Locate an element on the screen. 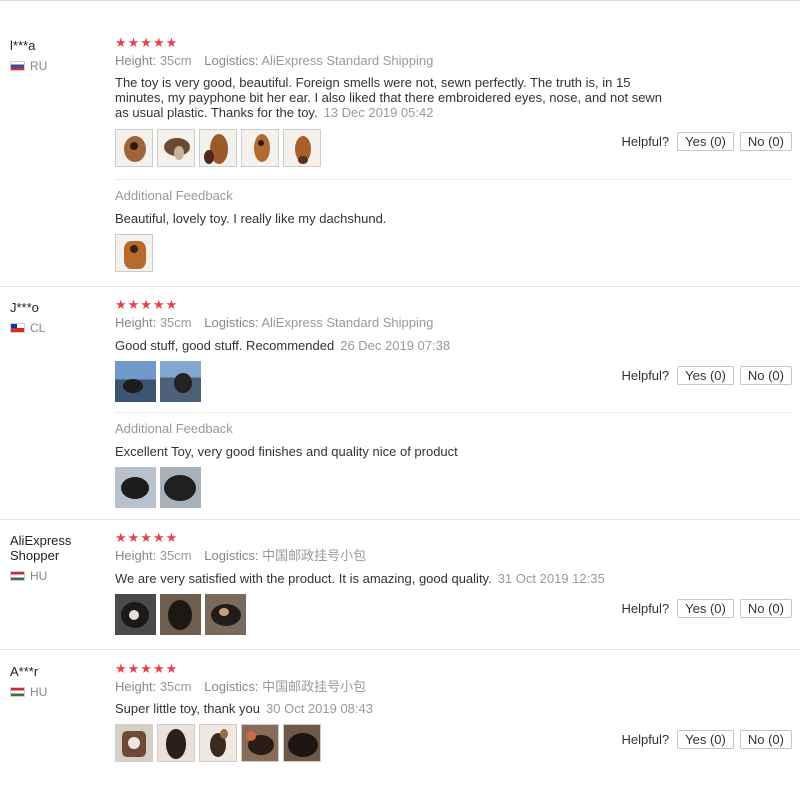 This screenshot has height=800, width=800. flag-chile-icon is located at coordinates (17, 328).